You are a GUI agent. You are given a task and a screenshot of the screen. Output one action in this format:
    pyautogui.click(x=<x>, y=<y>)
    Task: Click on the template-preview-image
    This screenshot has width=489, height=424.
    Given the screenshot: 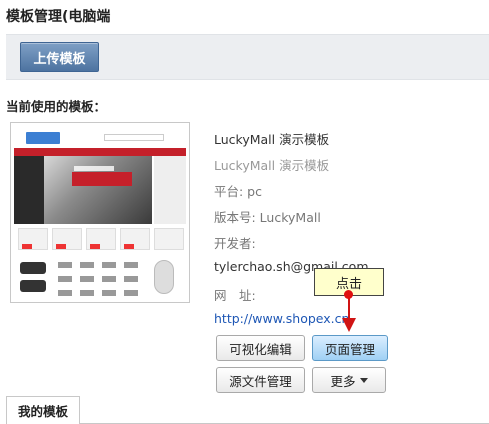 What is the action you would take?
    pyautogui.click(x=100, y=212)
    